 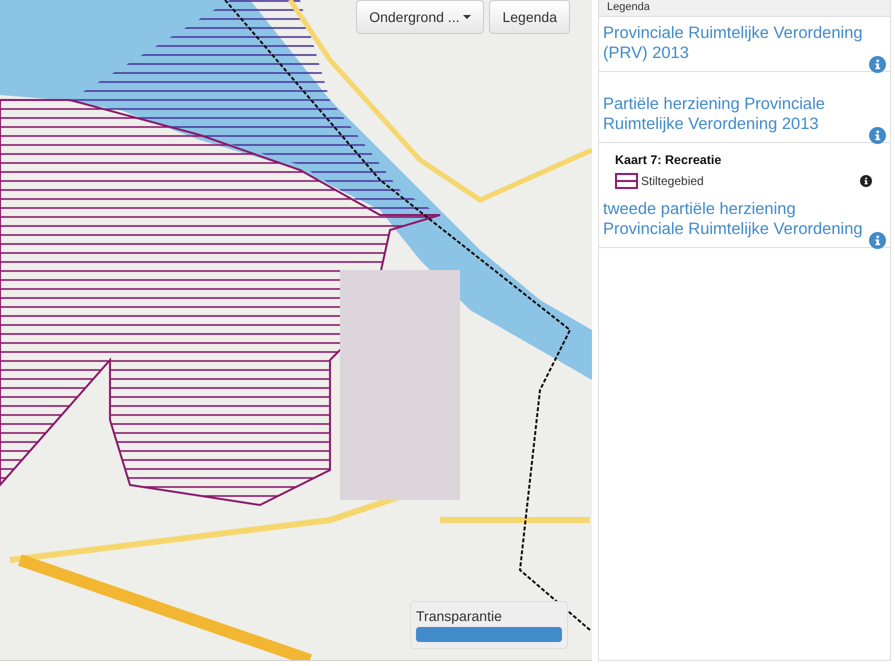 I want to click on map-heading: Kaart 7: Recreatie, so click(x=668, y=160).